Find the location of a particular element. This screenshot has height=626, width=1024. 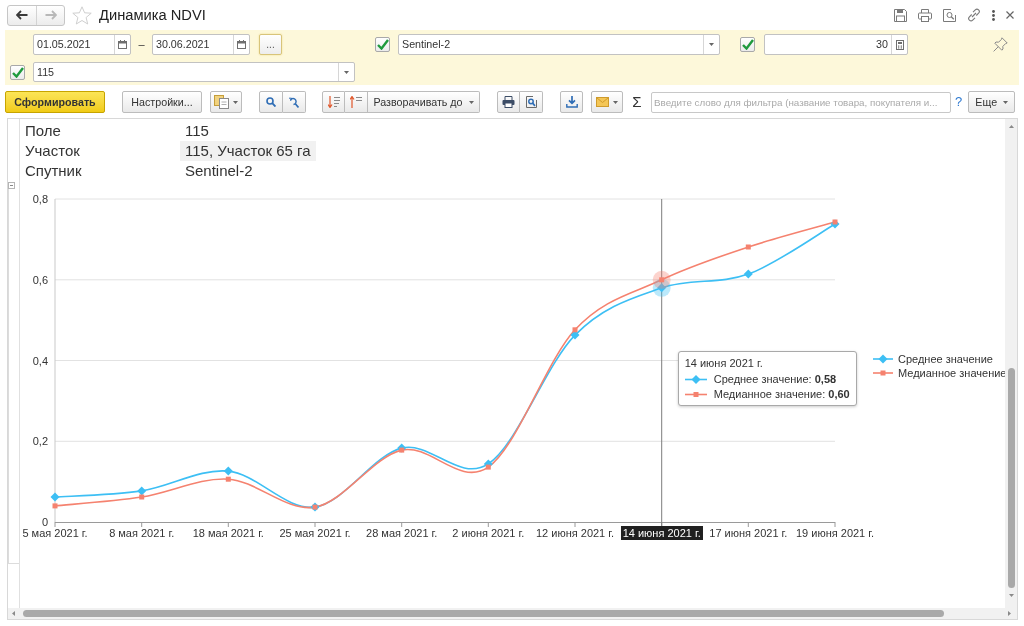

axis-label: 19 июня 2021 г. is located at coordinates (835, 533).